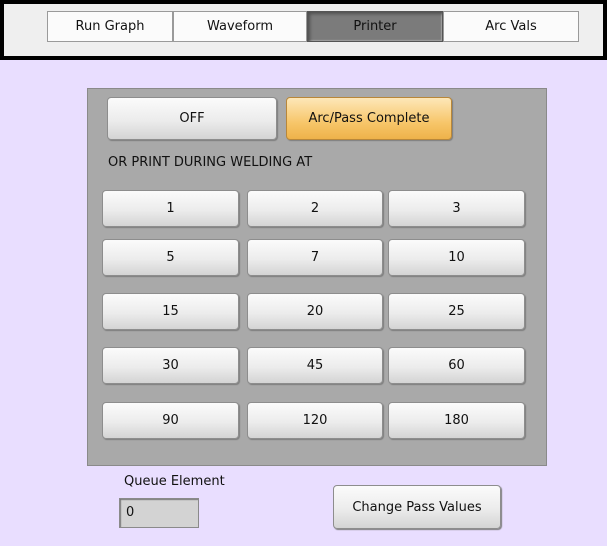 The width and height of the screenshot is (607, 546). What do you see at coordinates (170, 311) in the screenshot?
I see `interval-button-15: 15` at bounding box center [170, 311].